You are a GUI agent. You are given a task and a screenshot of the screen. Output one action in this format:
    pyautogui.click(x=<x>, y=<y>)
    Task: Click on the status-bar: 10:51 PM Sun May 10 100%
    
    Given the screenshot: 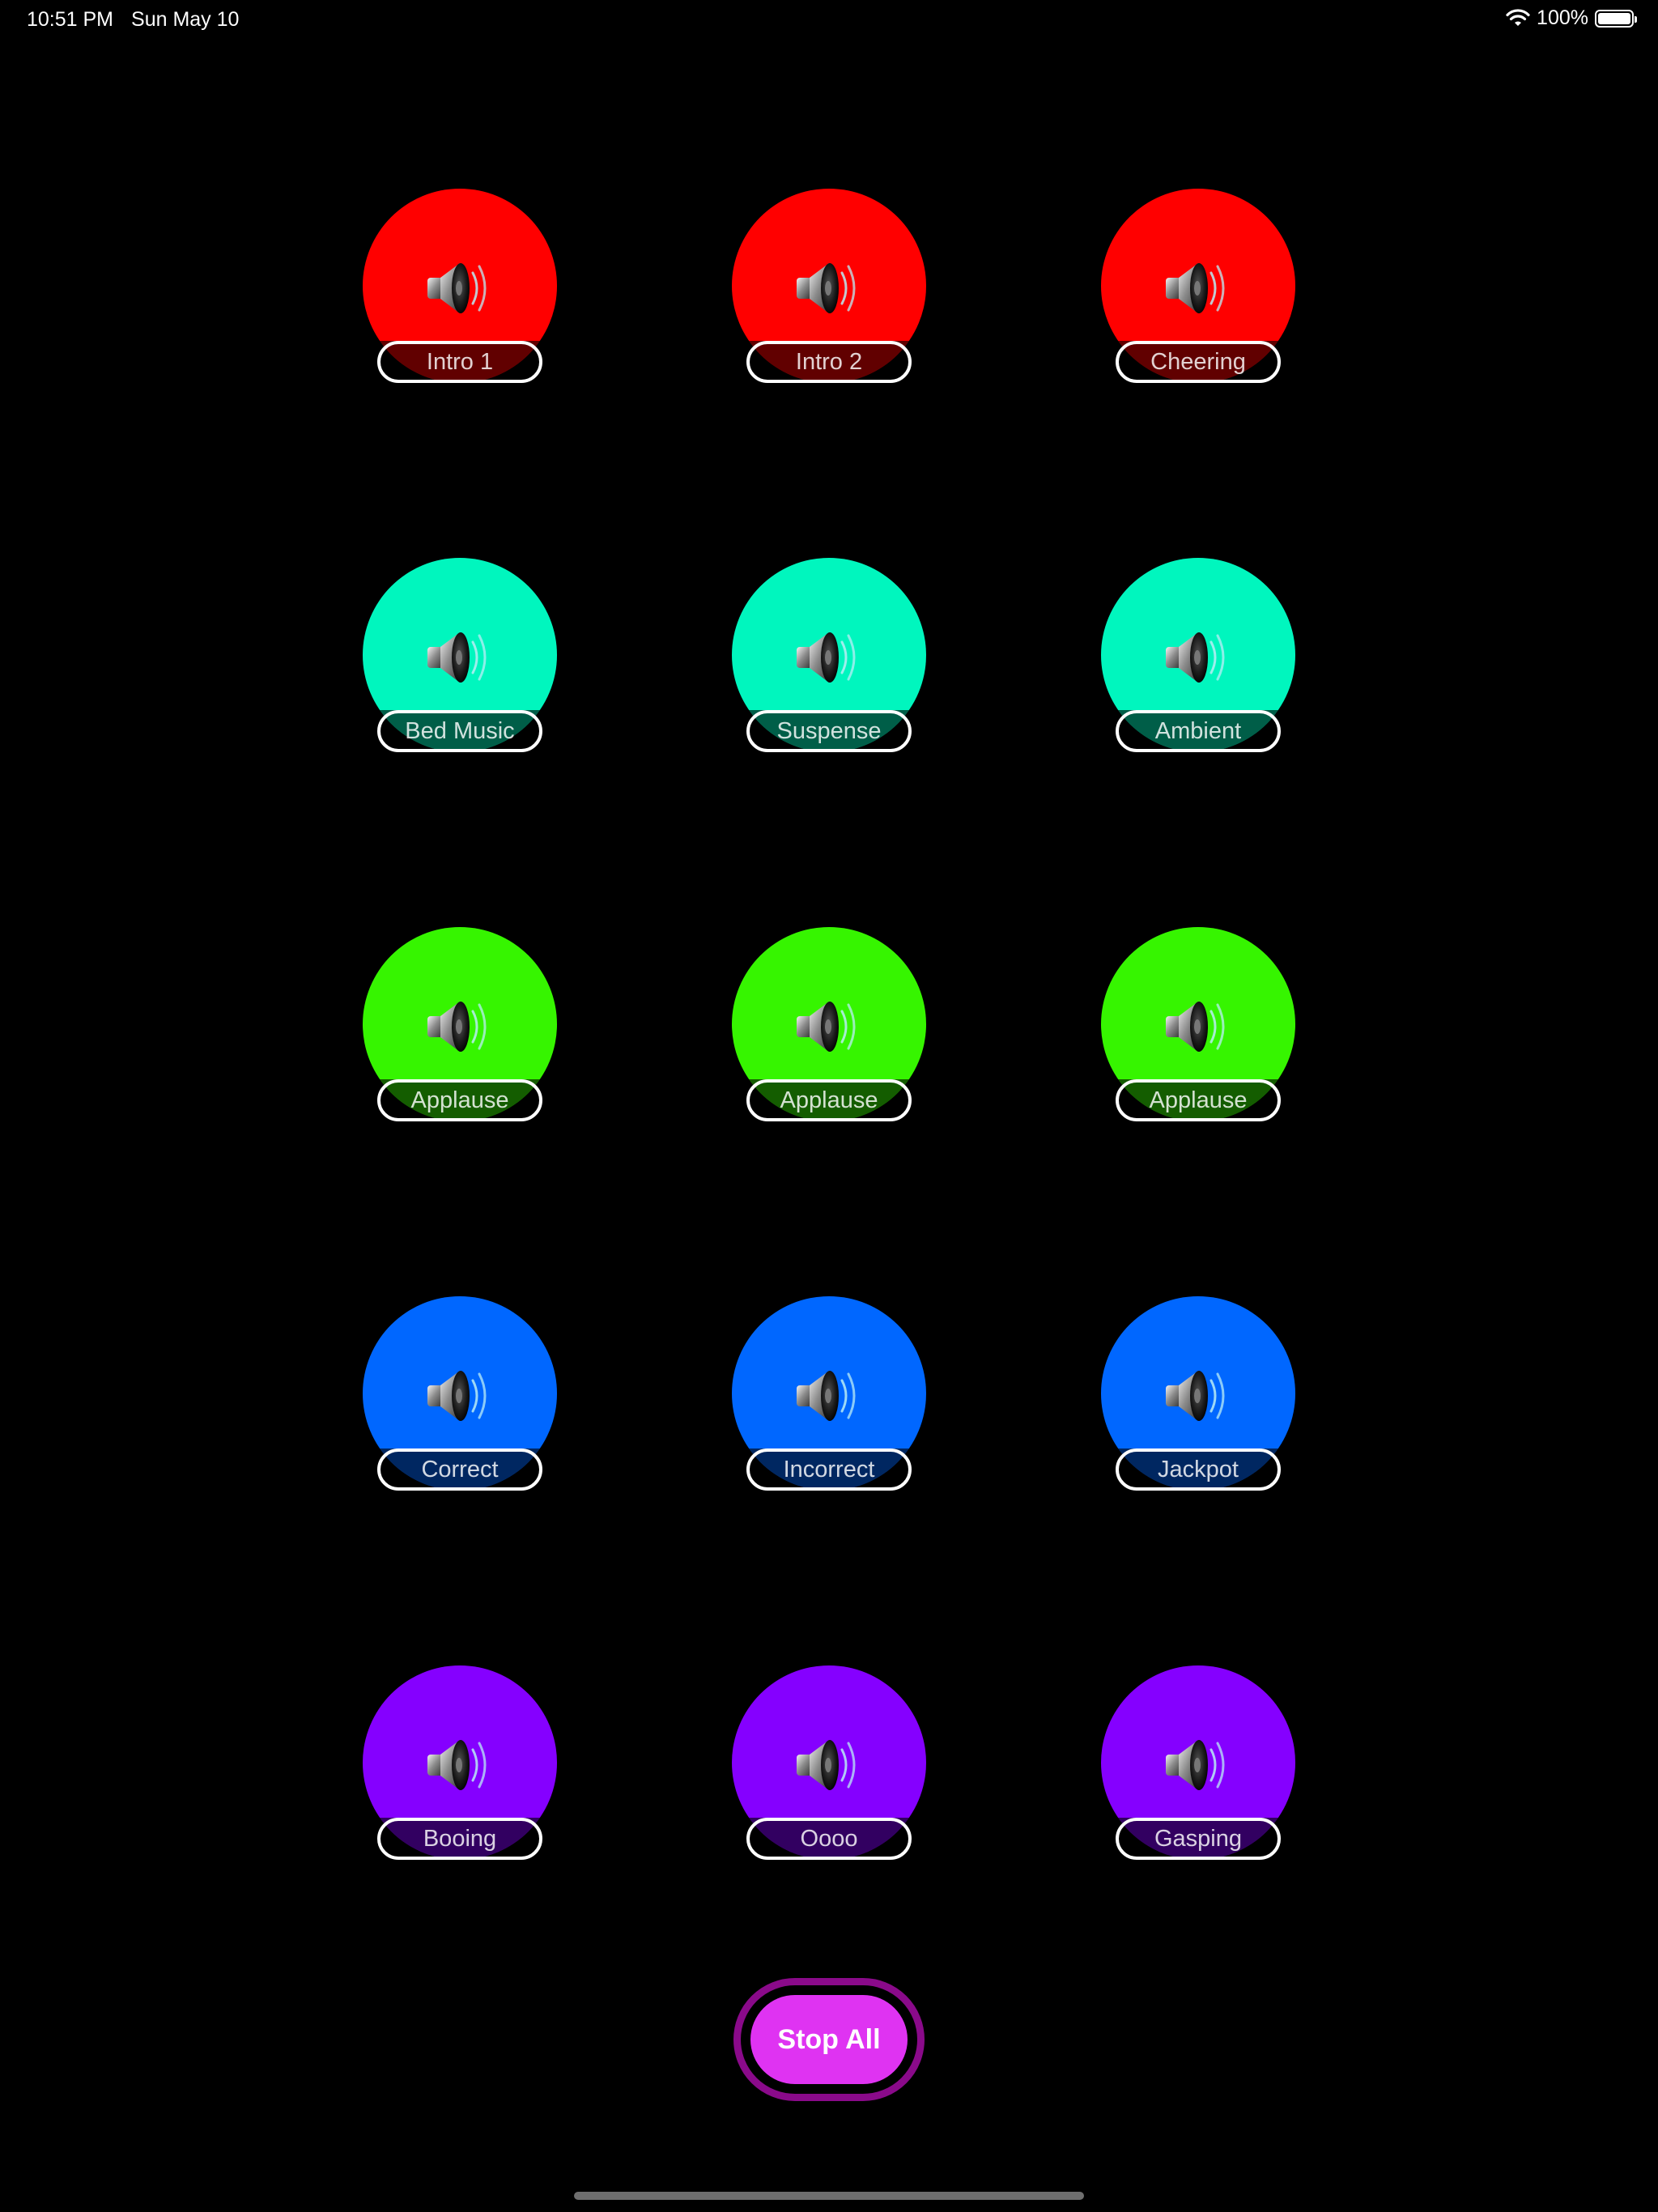 What is the action you would take?
    pyautogui.click(x=829, y=19)
    